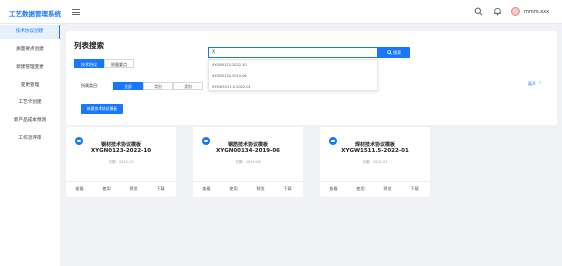 This screenshot has width=562, height=266. Describe the element at coordinates (247, 145) in the screenshot. I see `card-title: 钢筋技术协议模板` at that location.